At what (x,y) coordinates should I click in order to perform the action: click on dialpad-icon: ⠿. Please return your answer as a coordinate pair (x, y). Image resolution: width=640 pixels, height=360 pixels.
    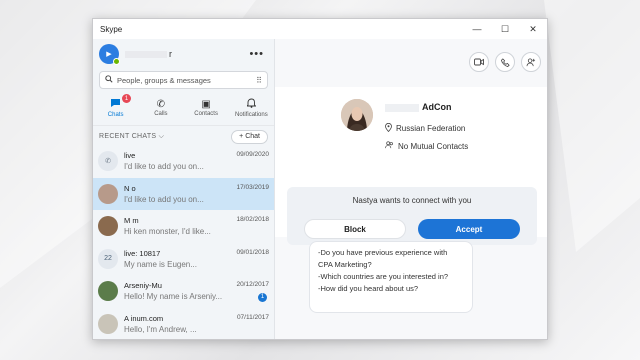
    Looking at the image, I should click on (259, 80).